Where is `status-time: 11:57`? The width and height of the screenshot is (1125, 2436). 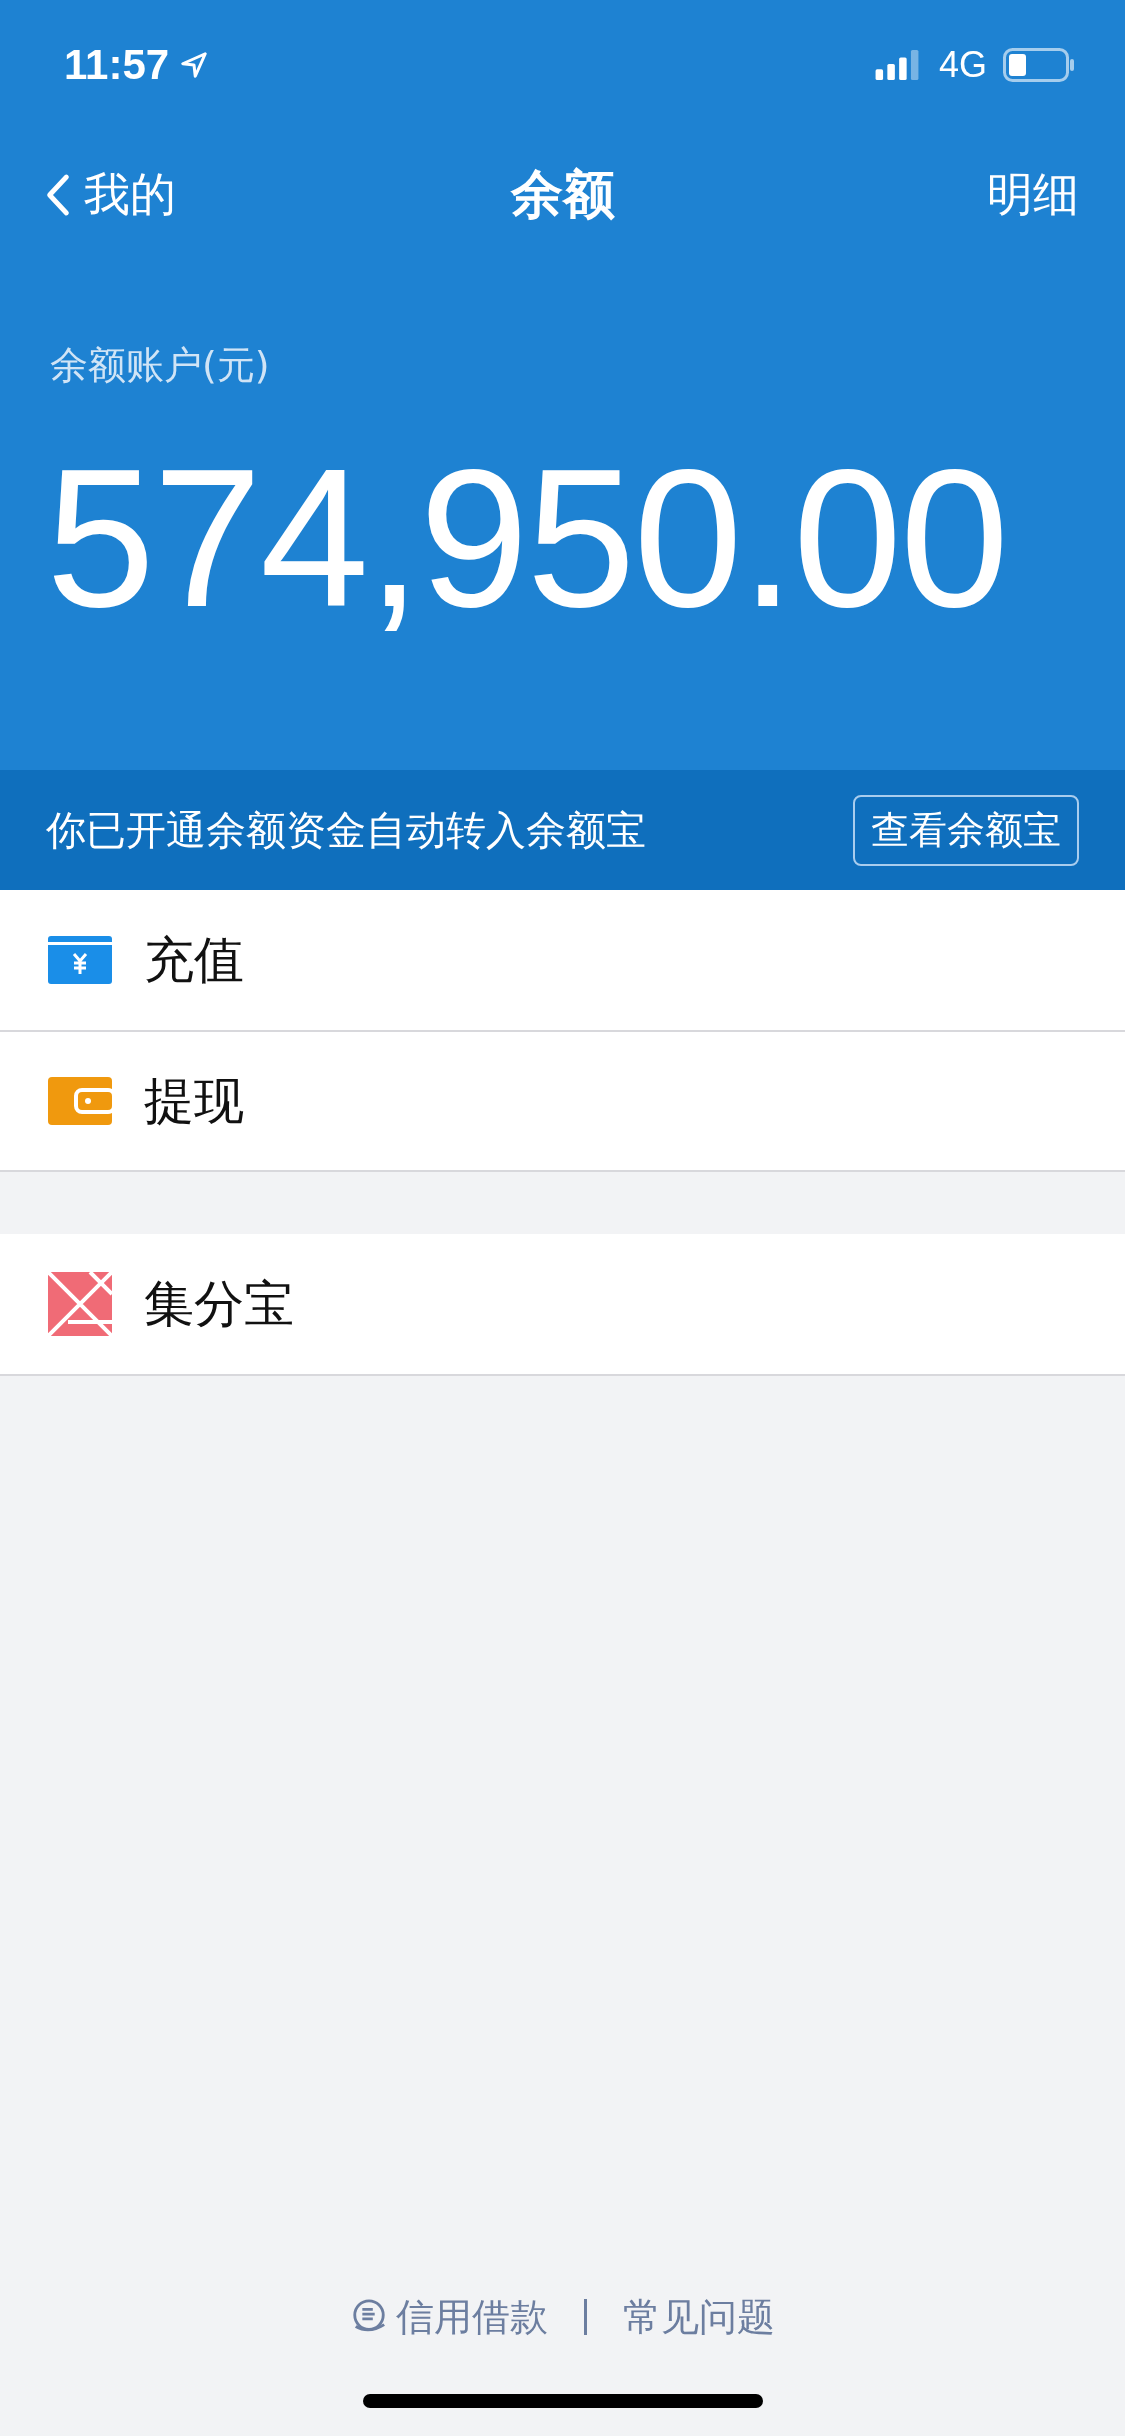 status-time: 11:57 is located at coordinates (117, 65).